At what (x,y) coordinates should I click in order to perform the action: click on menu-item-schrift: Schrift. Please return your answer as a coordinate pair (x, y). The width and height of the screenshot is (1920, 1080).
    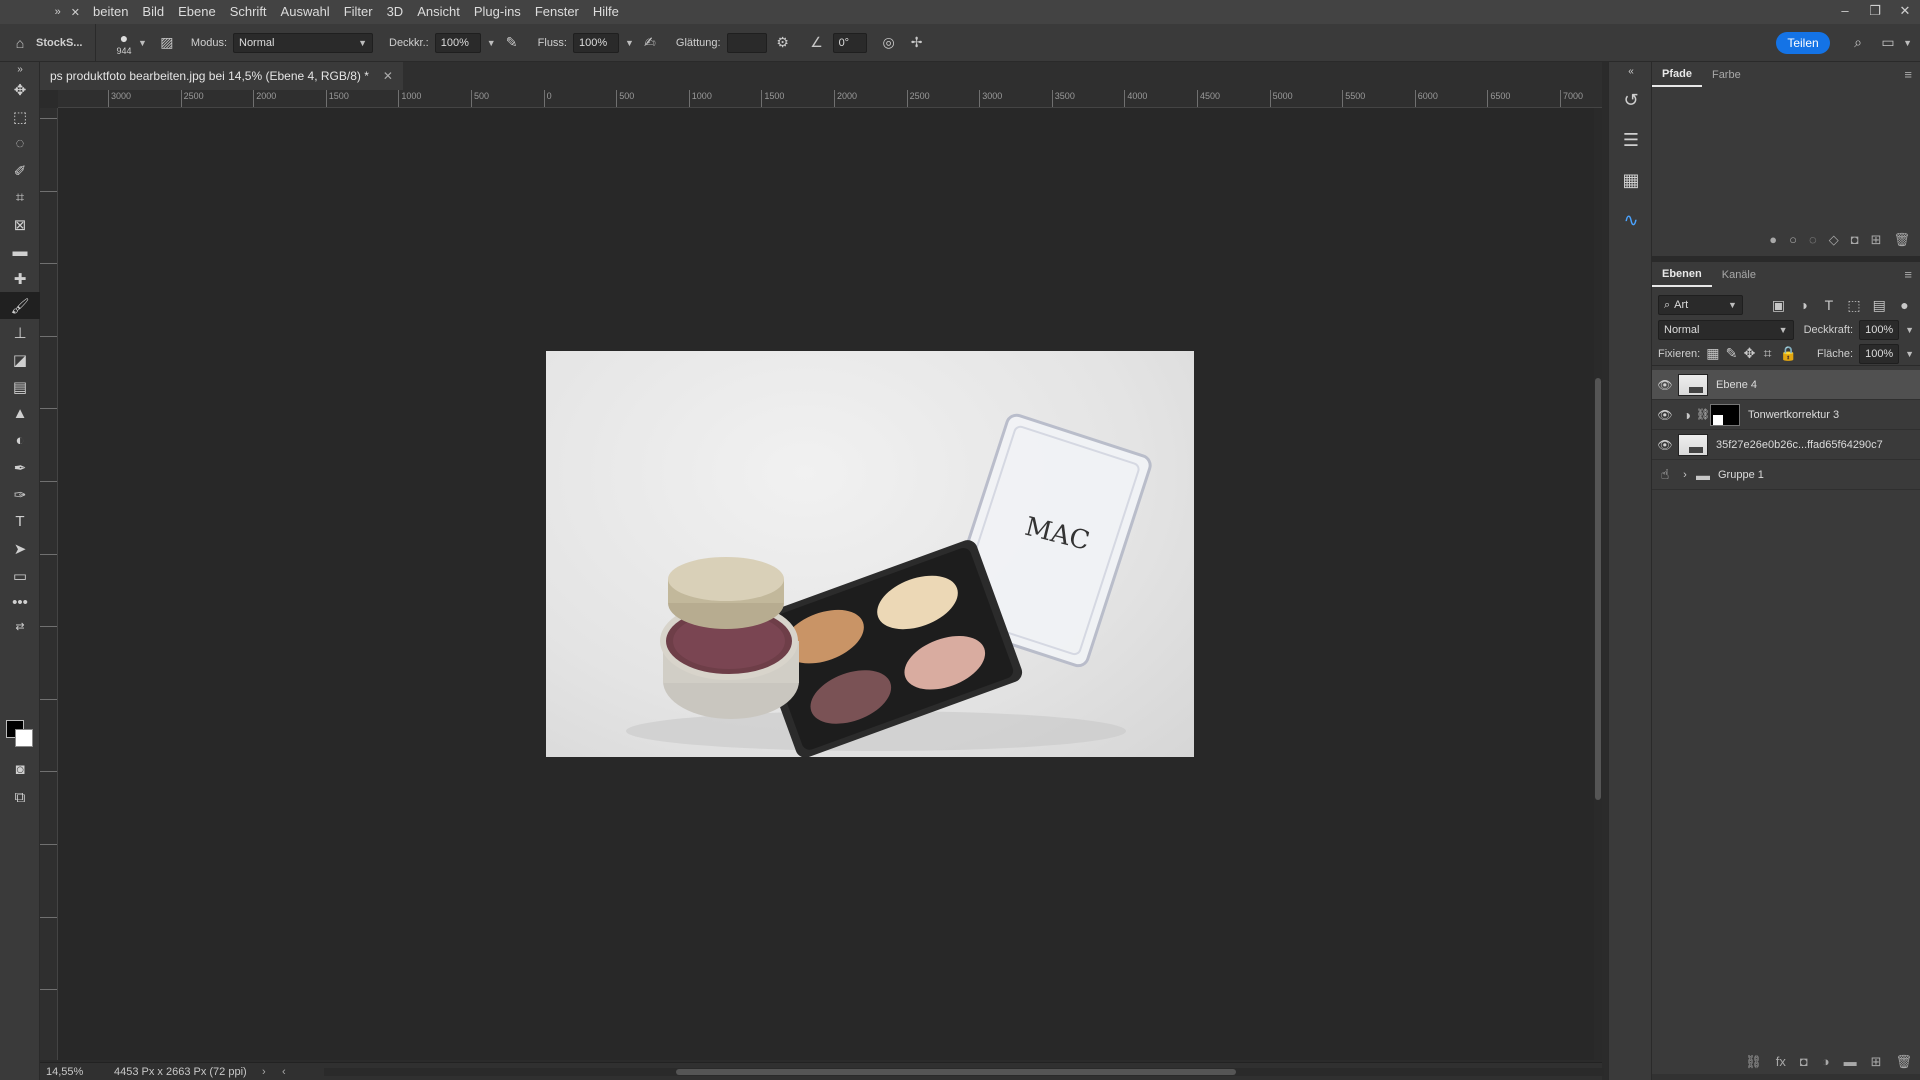
    Looking at the image, I should click on (248, 12).